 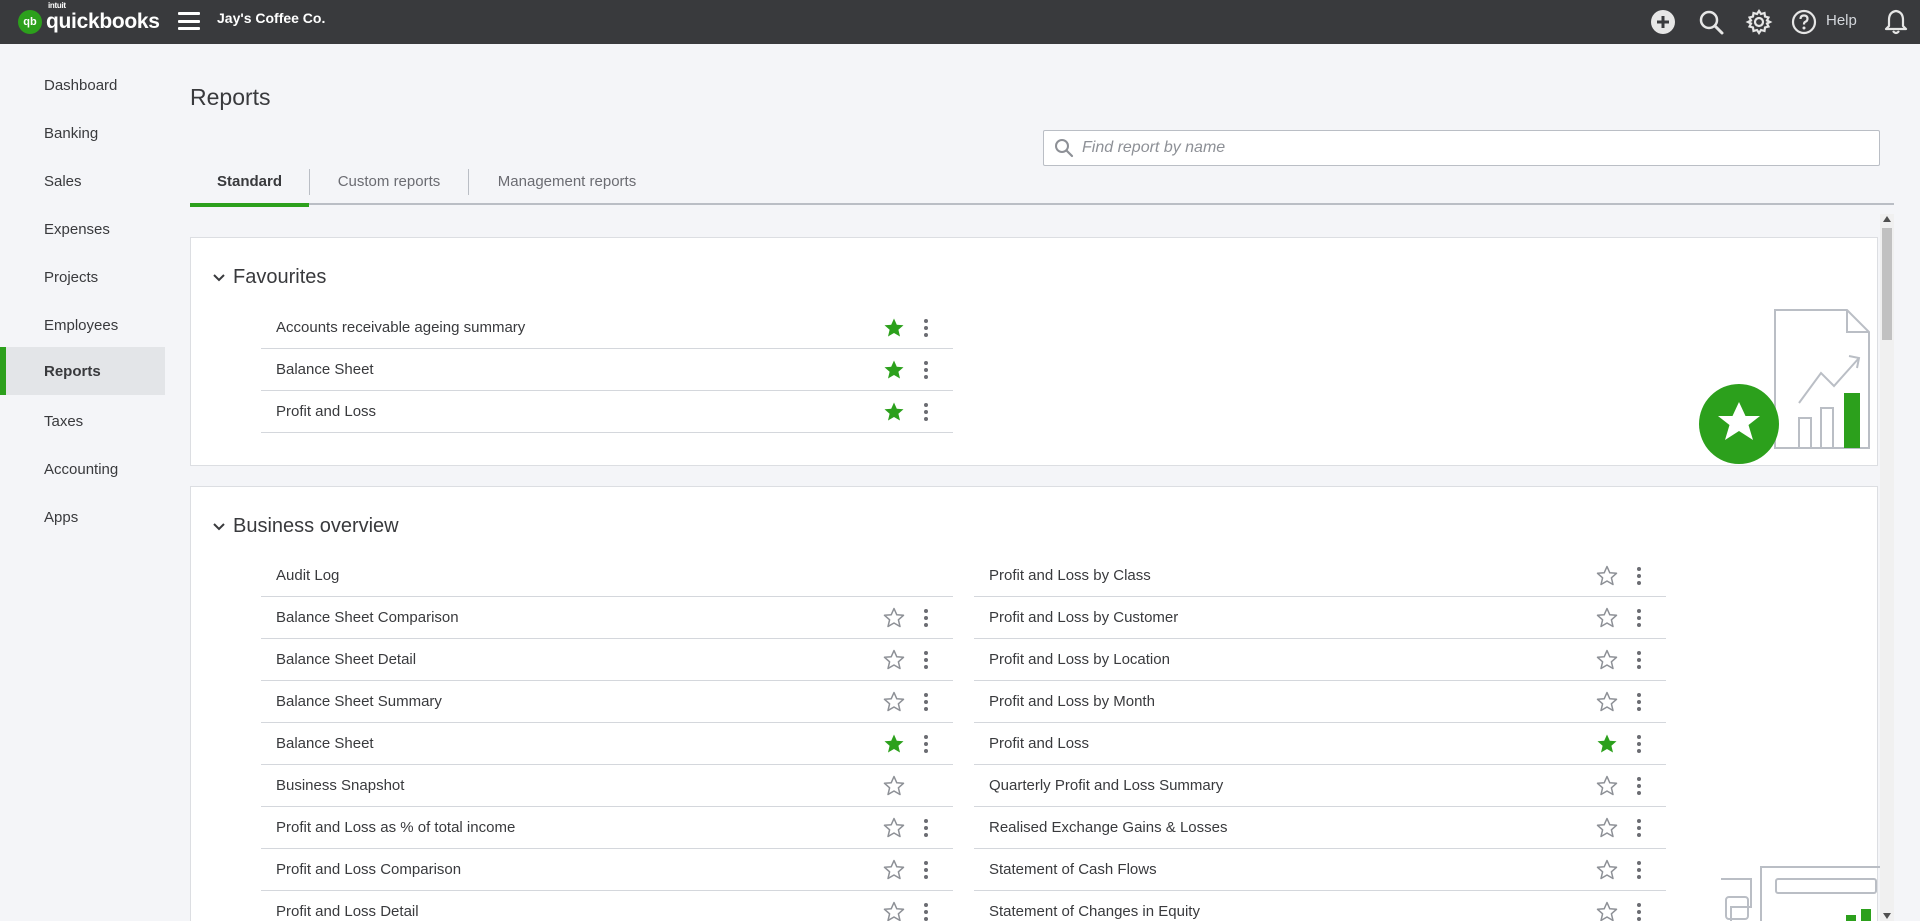 What do you see at coordinates (1106, 785) in the screenshot?
I see `report-link: Quarterly Profit and Loss Summary` at bounding box center [1106, 785].